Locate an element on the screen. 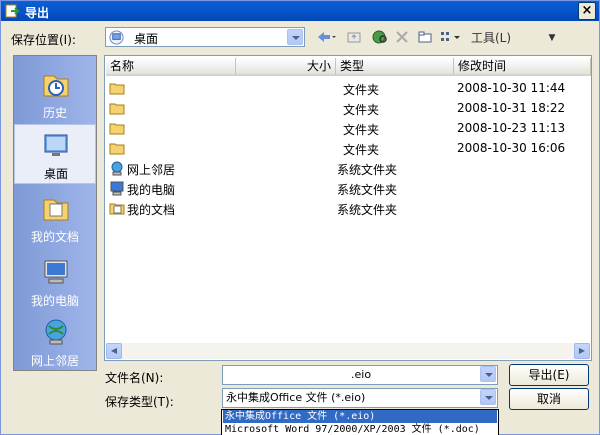  file-row: 文件夹 2008-10-30 16:06 is located at coordinates (349, 148).